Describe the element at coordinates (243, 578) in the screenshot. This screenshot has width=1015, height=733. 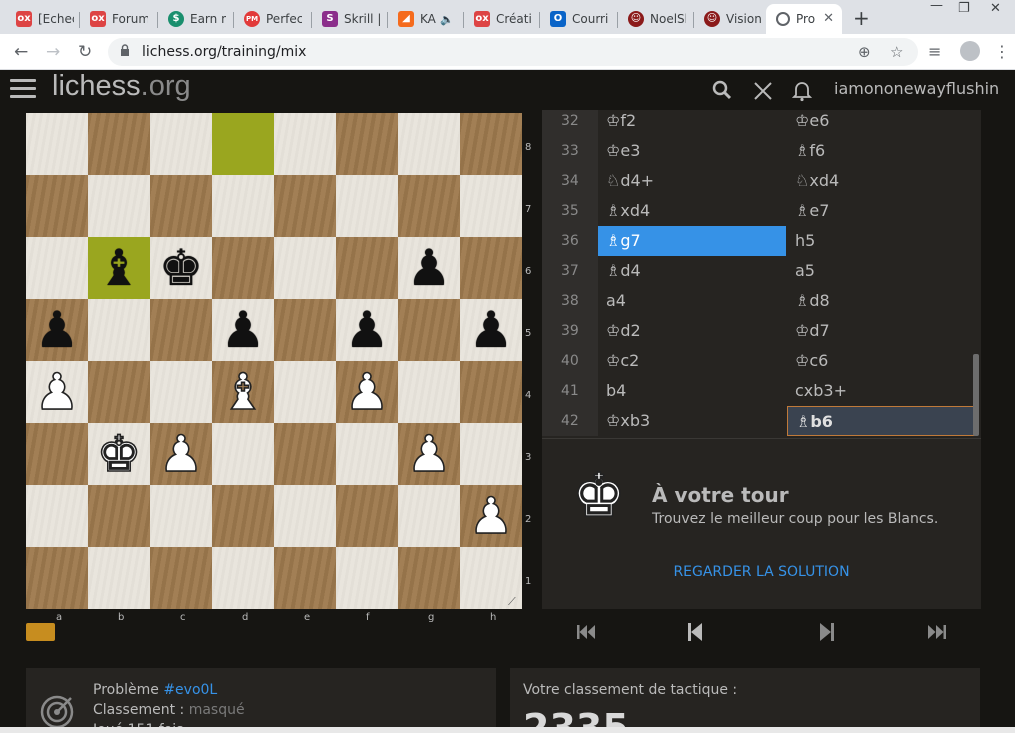
I see `square-d1` at that location.